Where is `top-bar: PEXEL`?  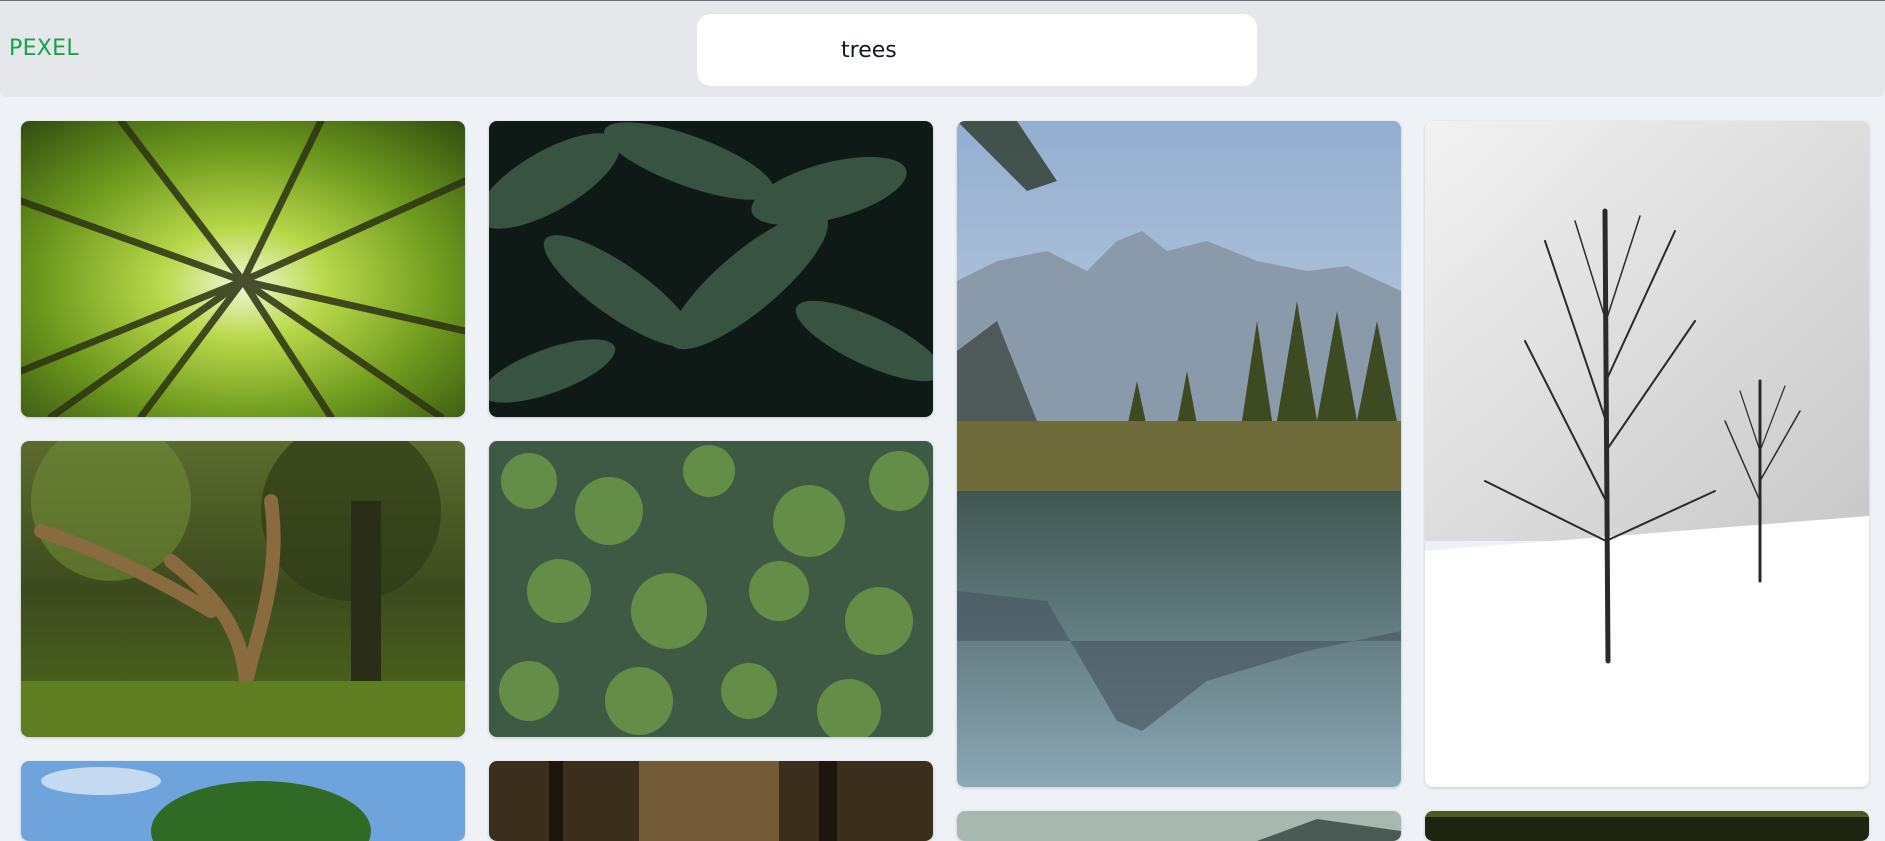
top-bar: PEXEL is located at coordinates (942, 48).